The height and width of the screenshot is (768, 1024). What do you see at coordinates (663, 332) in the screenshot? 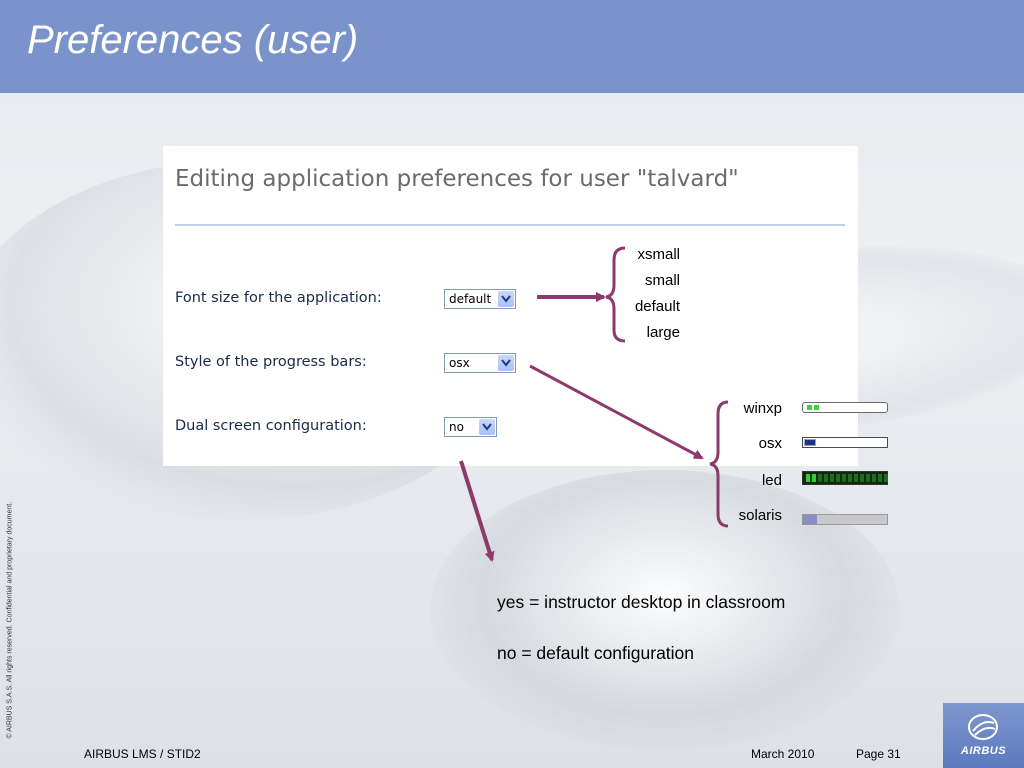
I see `font-size-option-large: large` at bounding box center [663, 332].